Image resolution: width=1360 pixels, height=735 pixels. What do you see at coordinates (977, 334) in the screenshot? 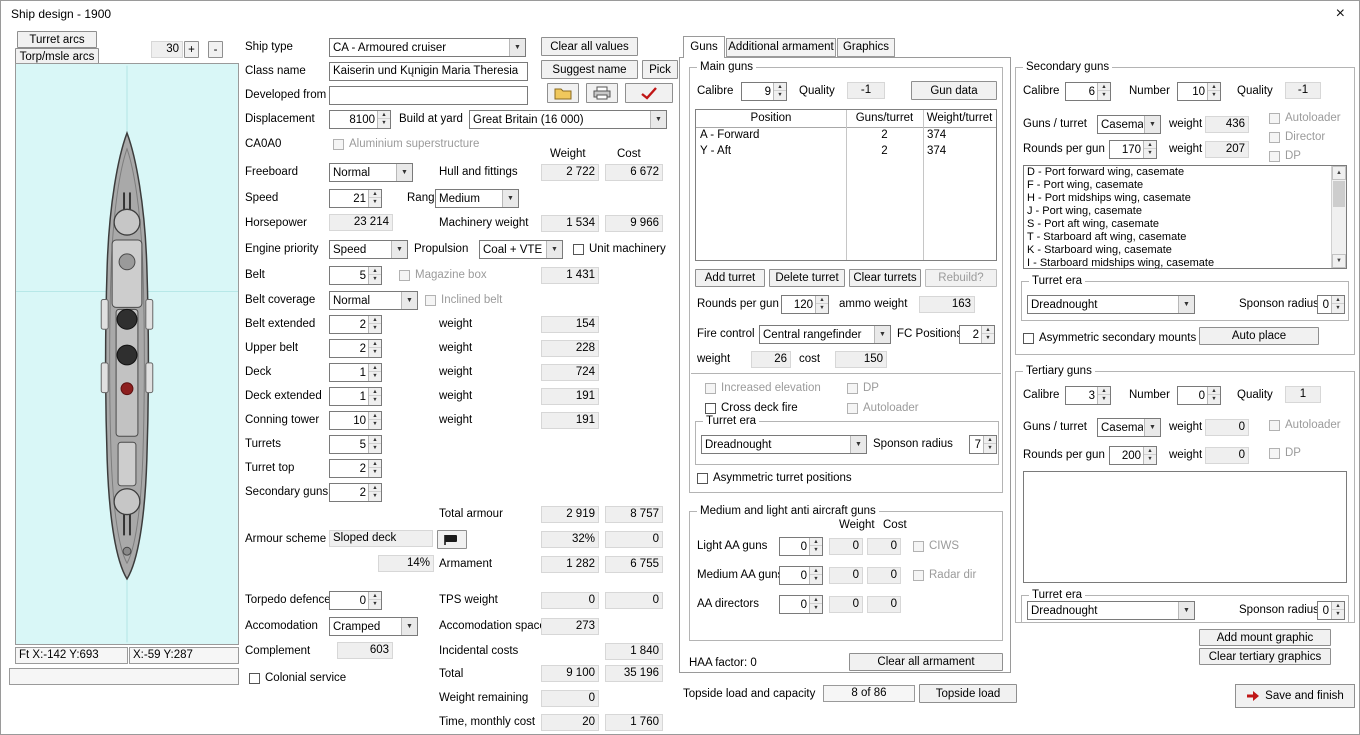
I see `fc-positions-spinner: 2 ▲ ▼` at bounding box center [977, 334].